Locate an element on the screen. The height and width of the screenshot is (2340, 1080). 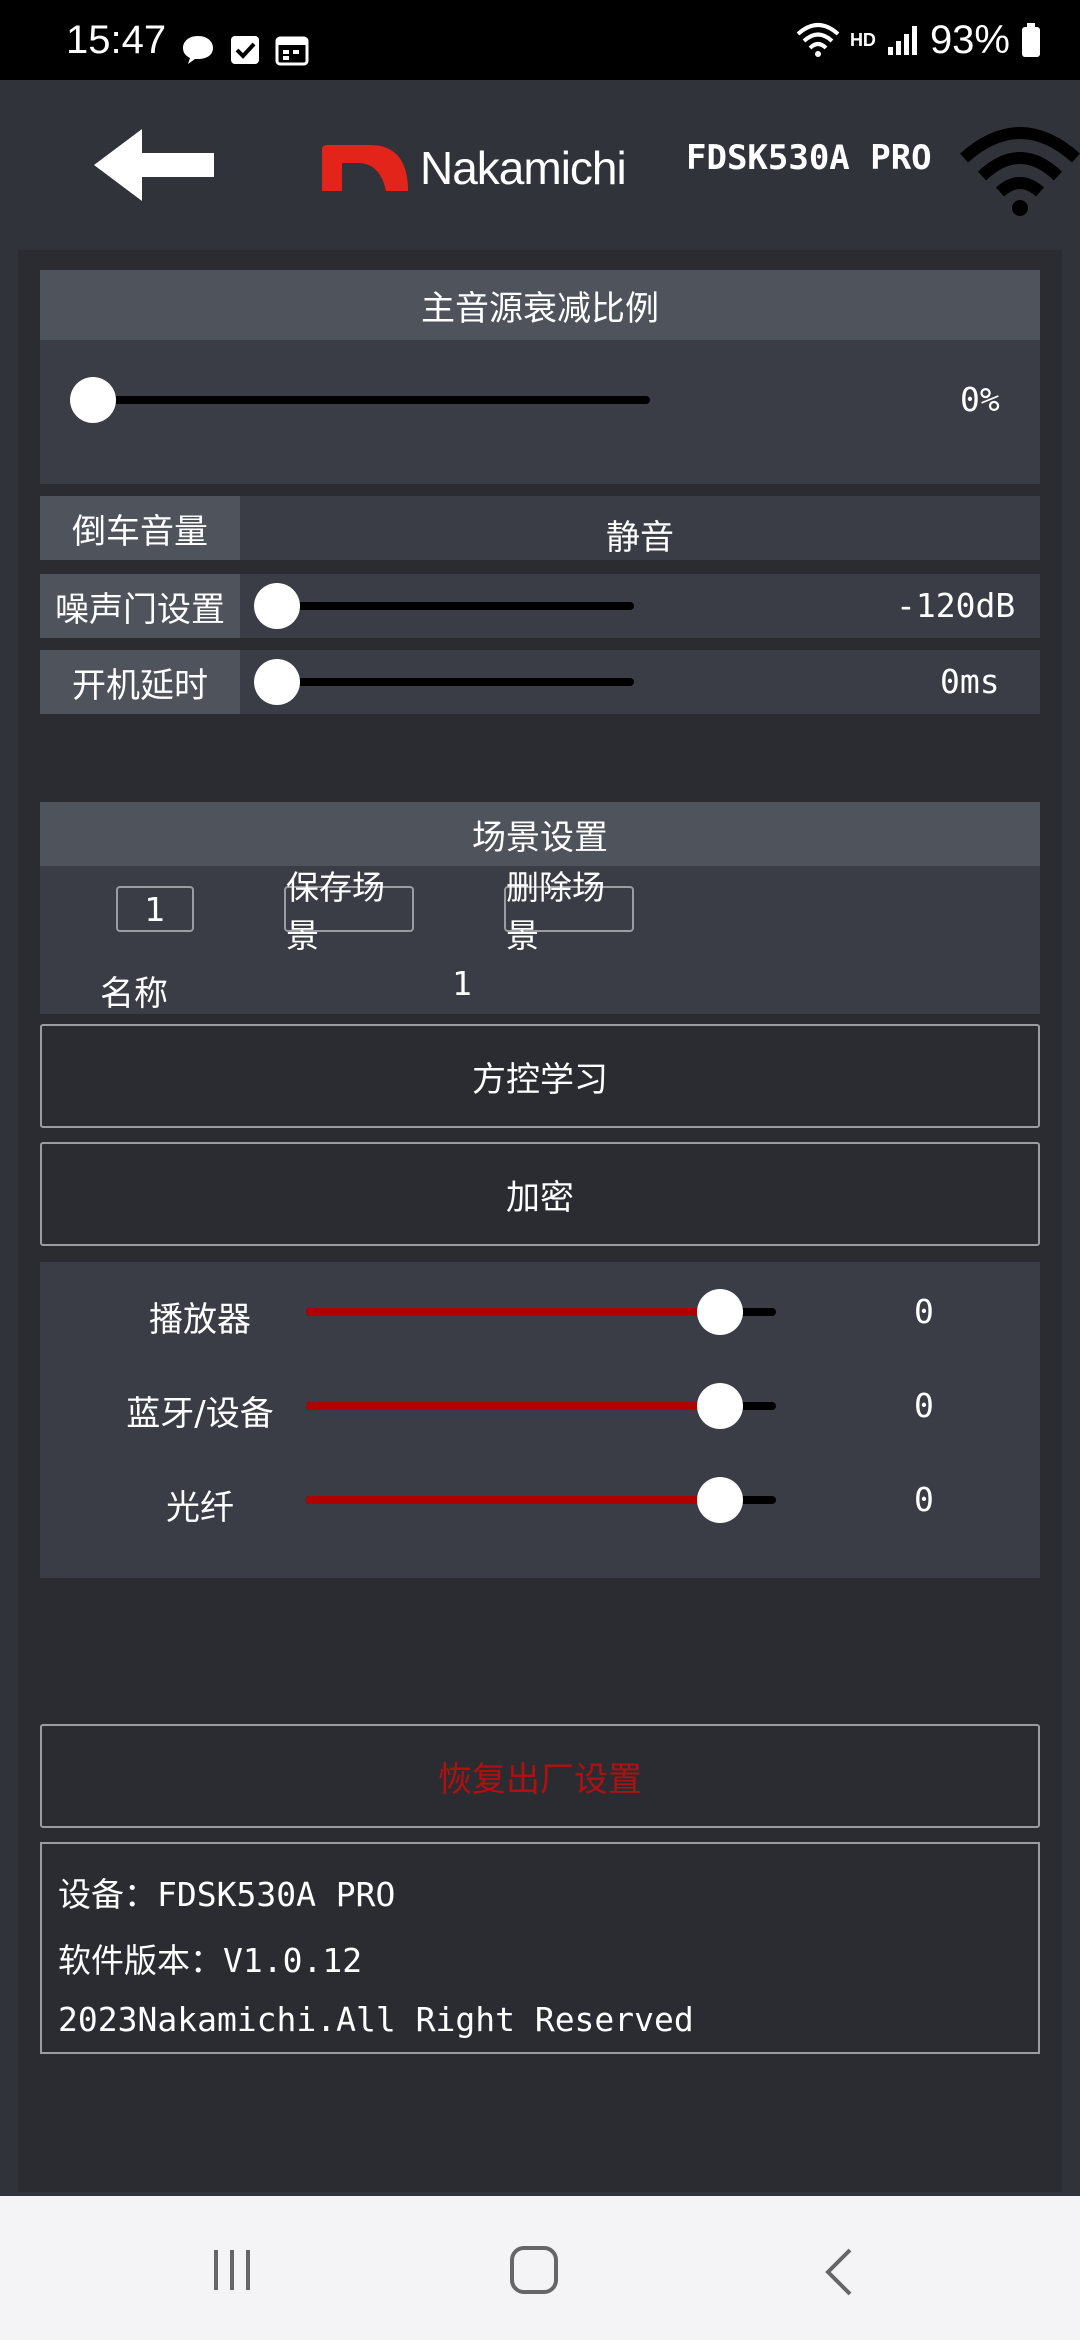
signal-icon is located at coordinates (902, 40).